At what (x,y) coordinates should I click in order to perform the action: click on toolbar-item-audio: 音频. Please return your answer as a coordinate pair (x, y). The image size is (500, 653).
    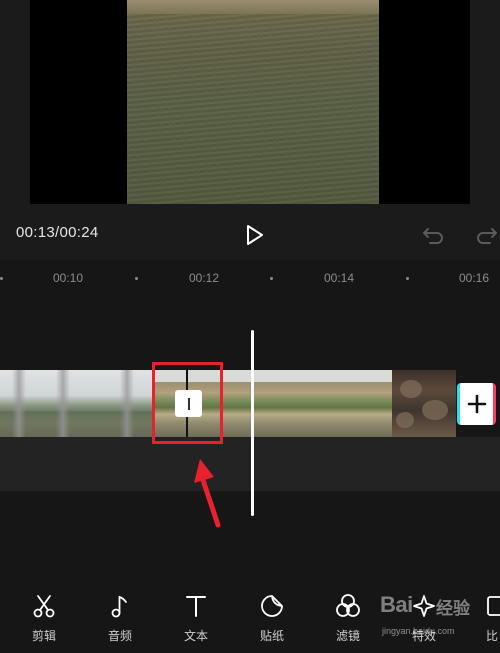
    Looking at the image, I should click on (120, 618).